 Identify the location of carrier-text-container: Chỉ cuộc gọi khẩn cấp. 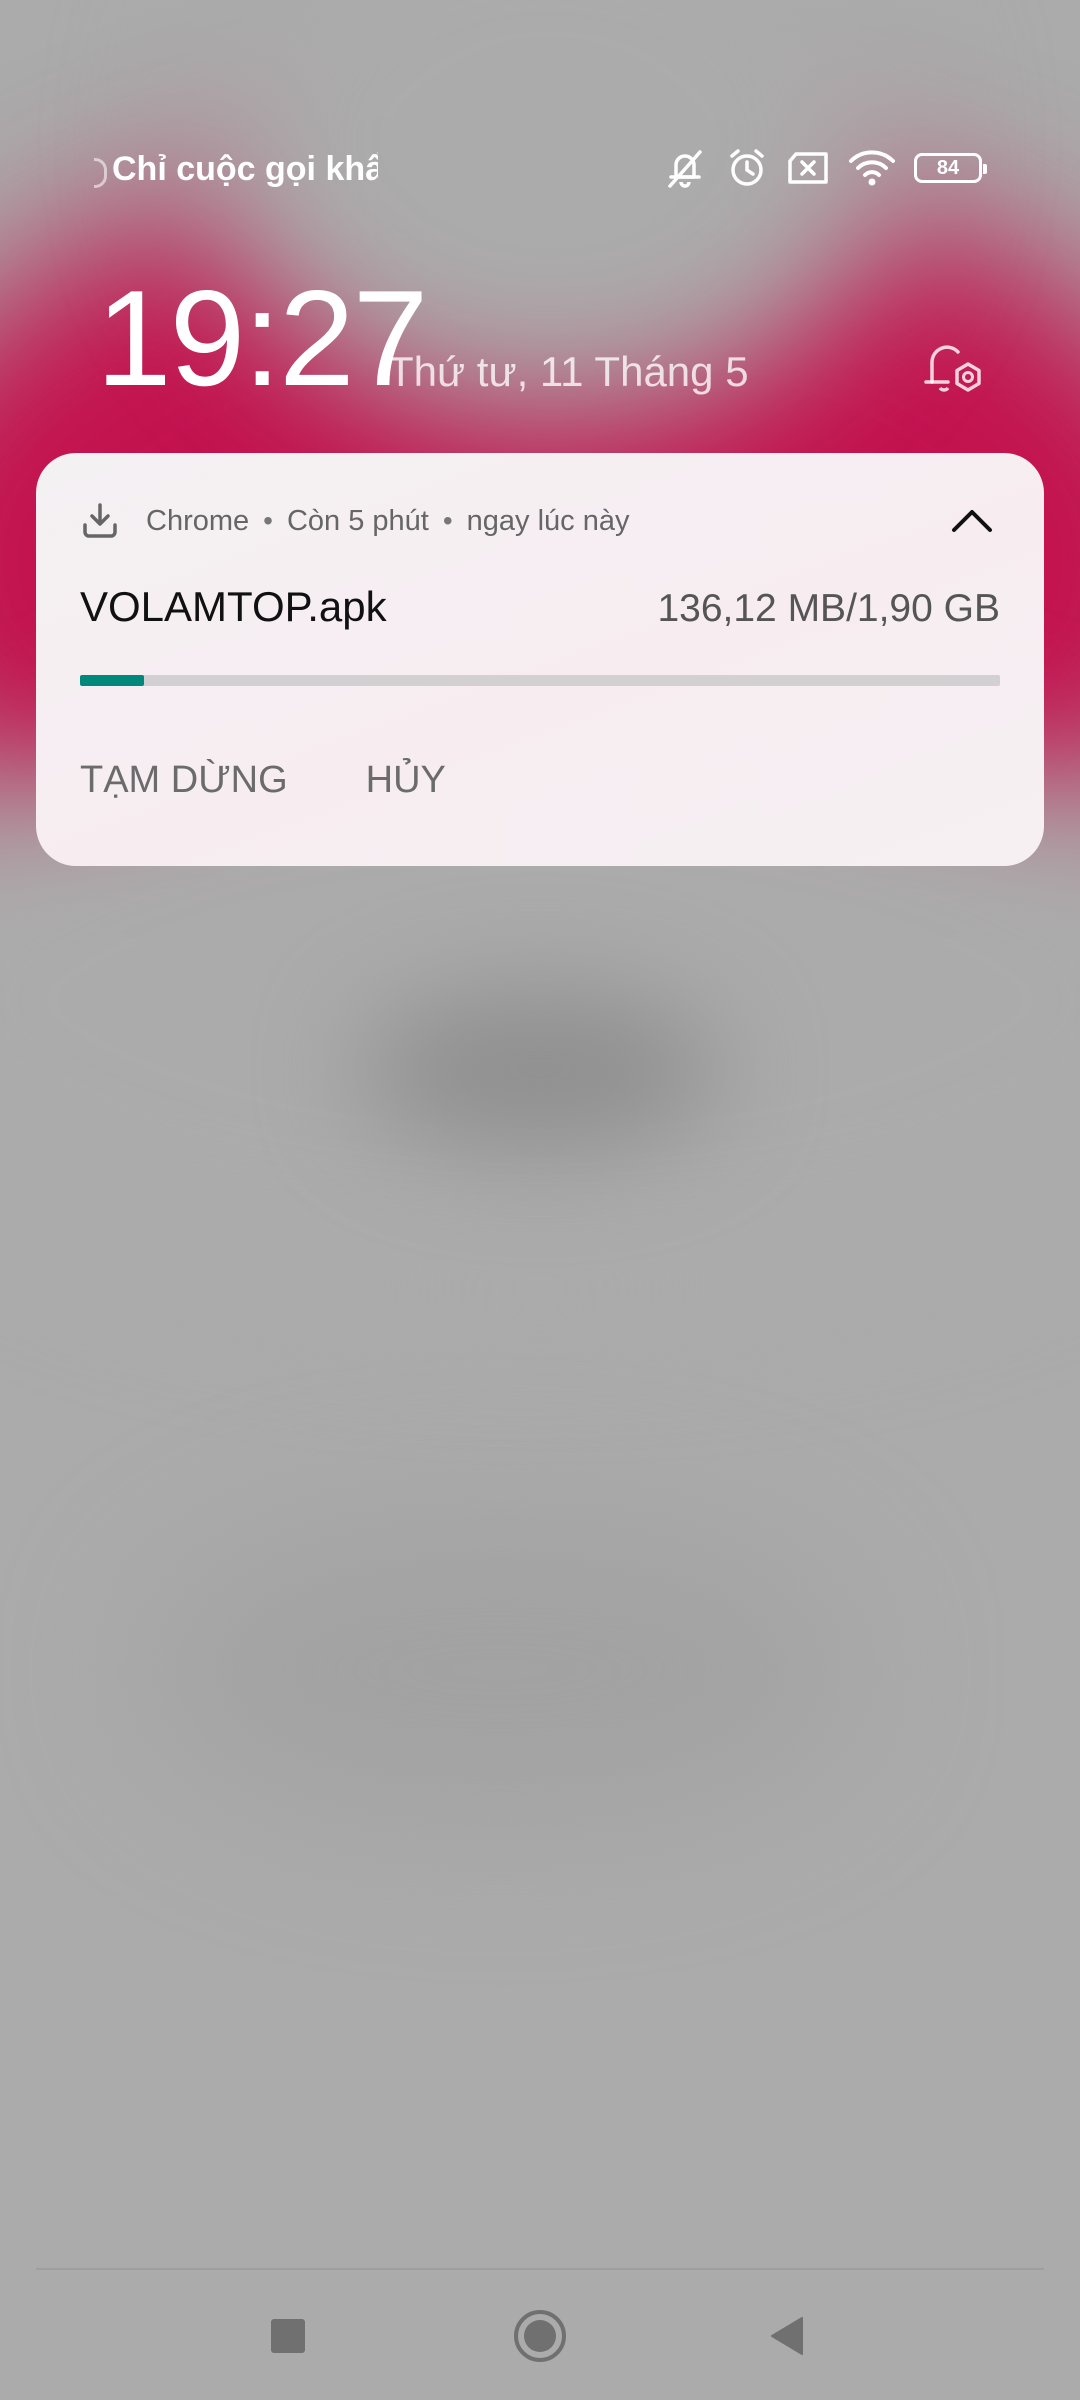
(233, 171).